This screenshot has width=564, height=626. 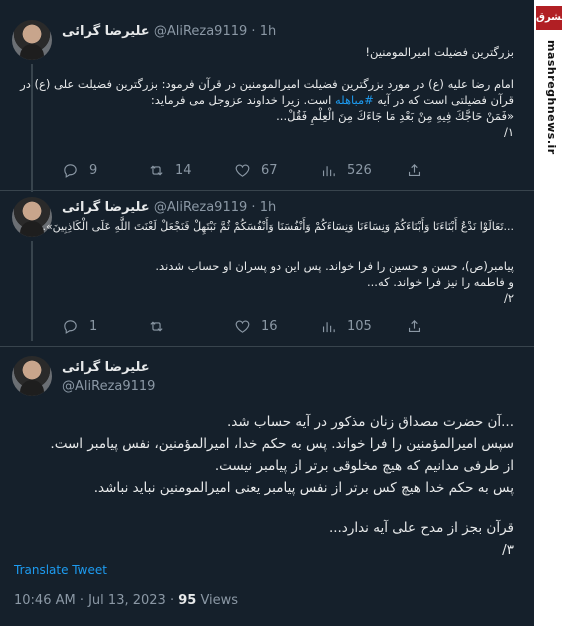 What do you see at coordinates (287, 328) in the screenshot?
I see `tweet-actions: 1 16 105` at bounding box center [287, 328].